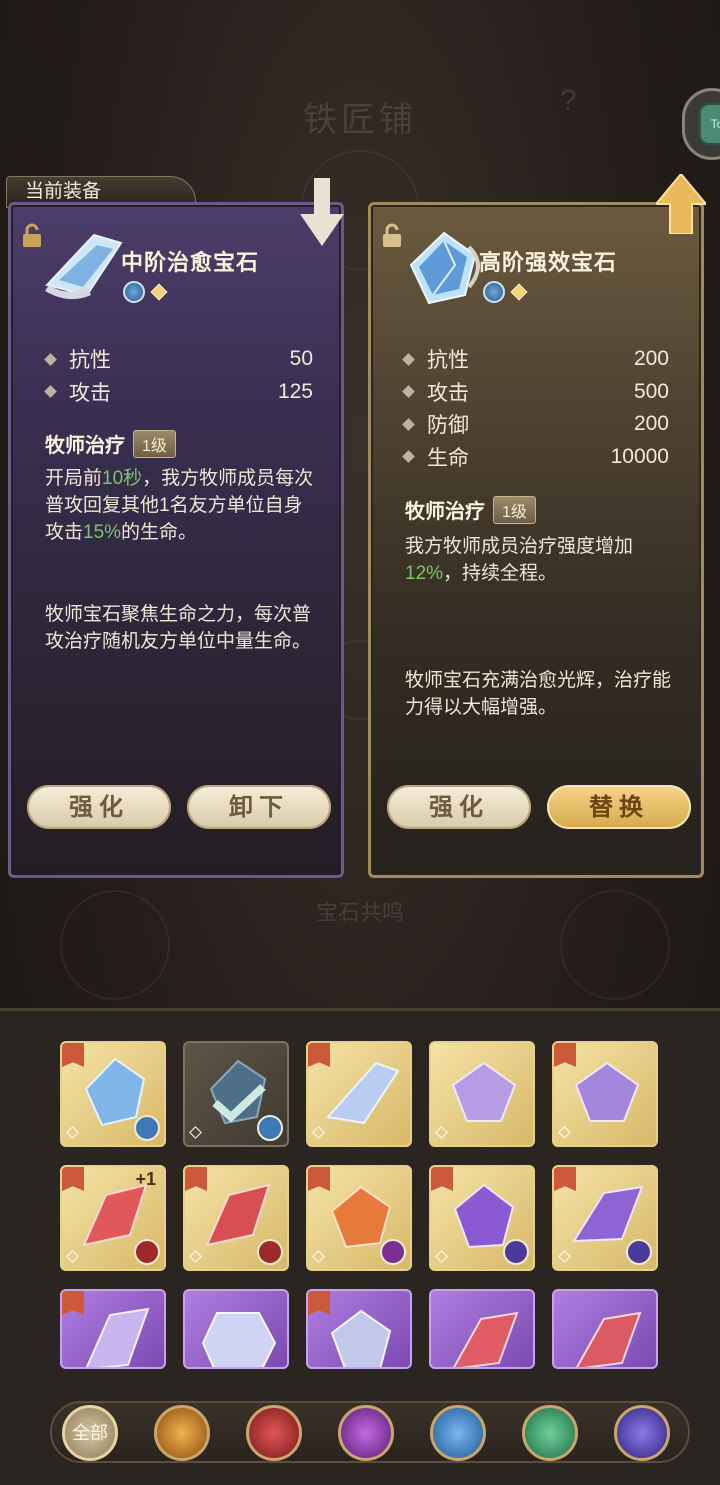 This screenshot has width=720, height=1485. What do you see at coordinates (608, 1339) in the screenshot?
I see `red-gem-icon` at bounding box center [608, 1339].